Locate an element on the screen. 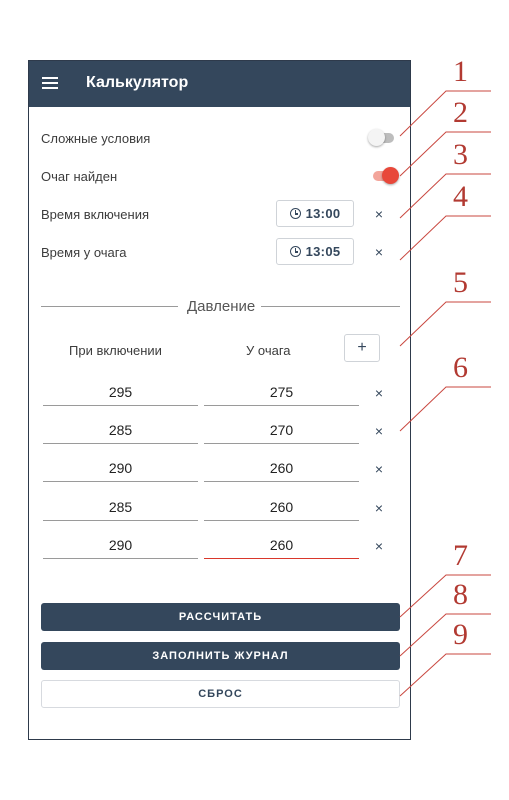  fire-found-toggle is located at coordinates (386, 175).